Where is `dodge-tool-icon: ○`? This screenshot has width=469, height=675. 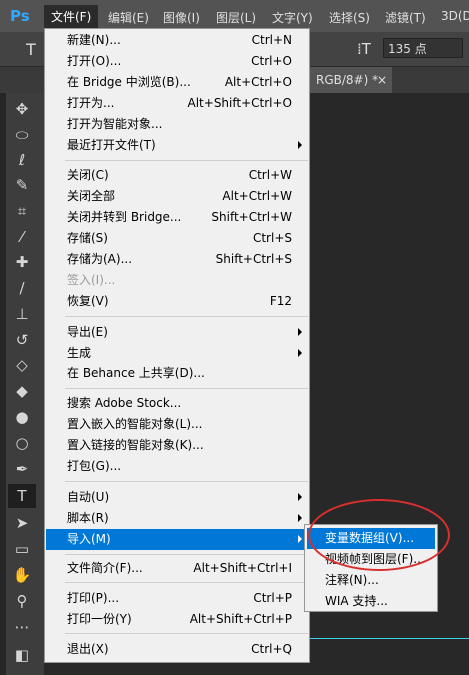 dodge-tool-icon: ○ is located at coordinates (22, 443).